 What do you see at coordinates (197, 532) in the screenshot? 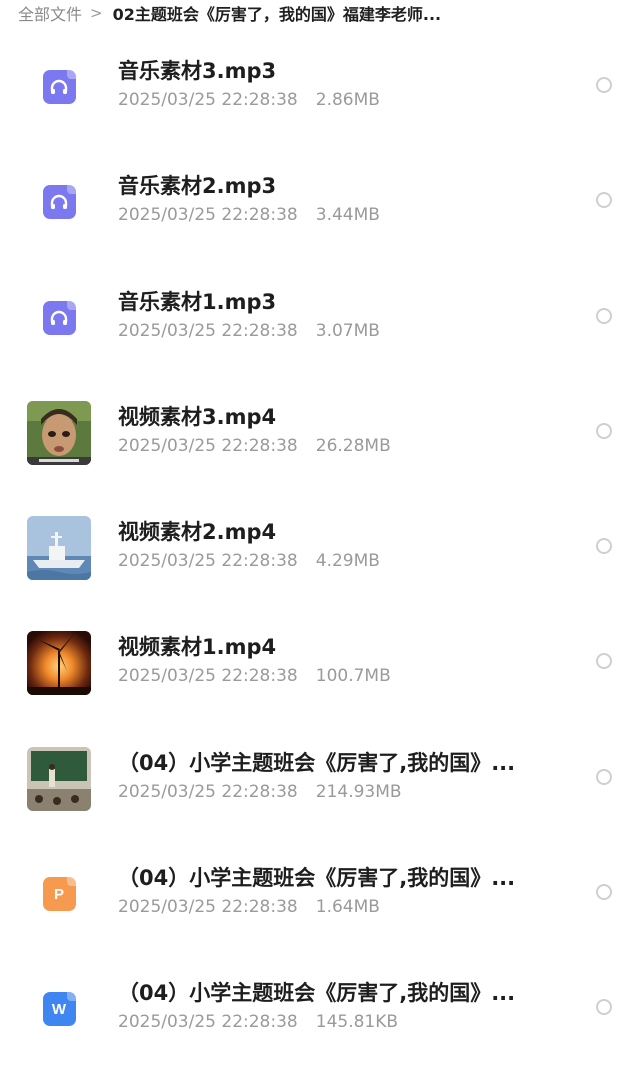
I see `file-name: 视频素材2.mp4` at bounding box center [197, 532].